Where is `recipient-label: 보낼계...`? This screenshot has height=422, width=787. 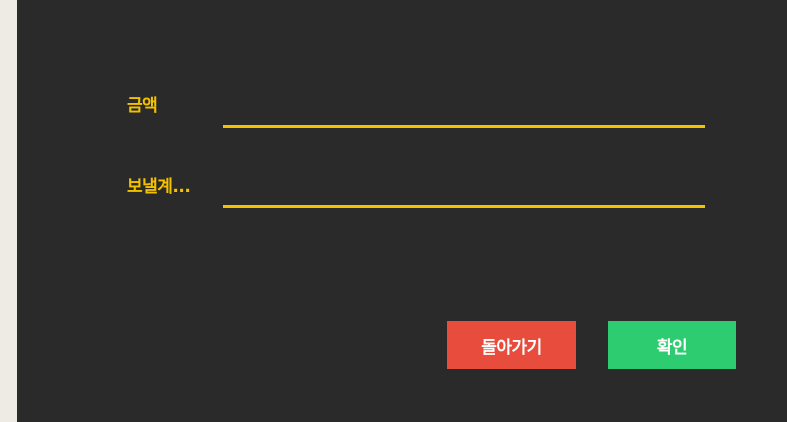 recipient-label: 보낼계... is located at coordinates (159, 187).